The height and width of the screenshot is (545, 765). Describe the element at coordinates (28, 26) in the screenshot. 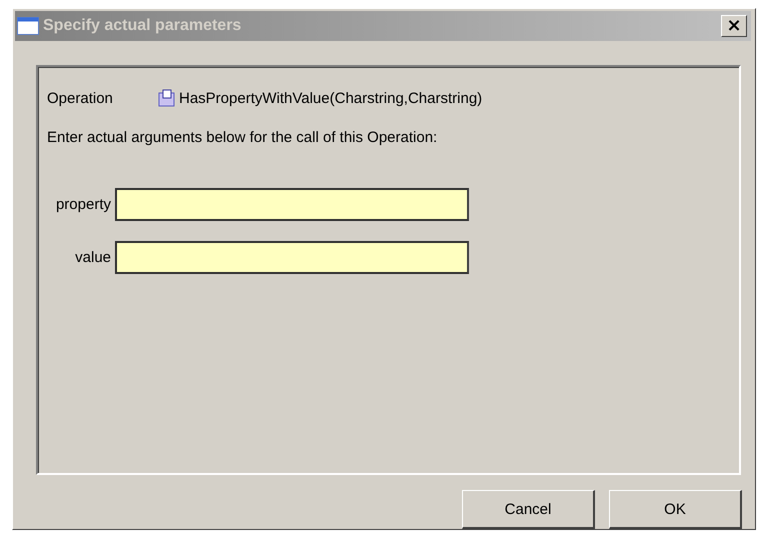

I see `window-icon` at that location.